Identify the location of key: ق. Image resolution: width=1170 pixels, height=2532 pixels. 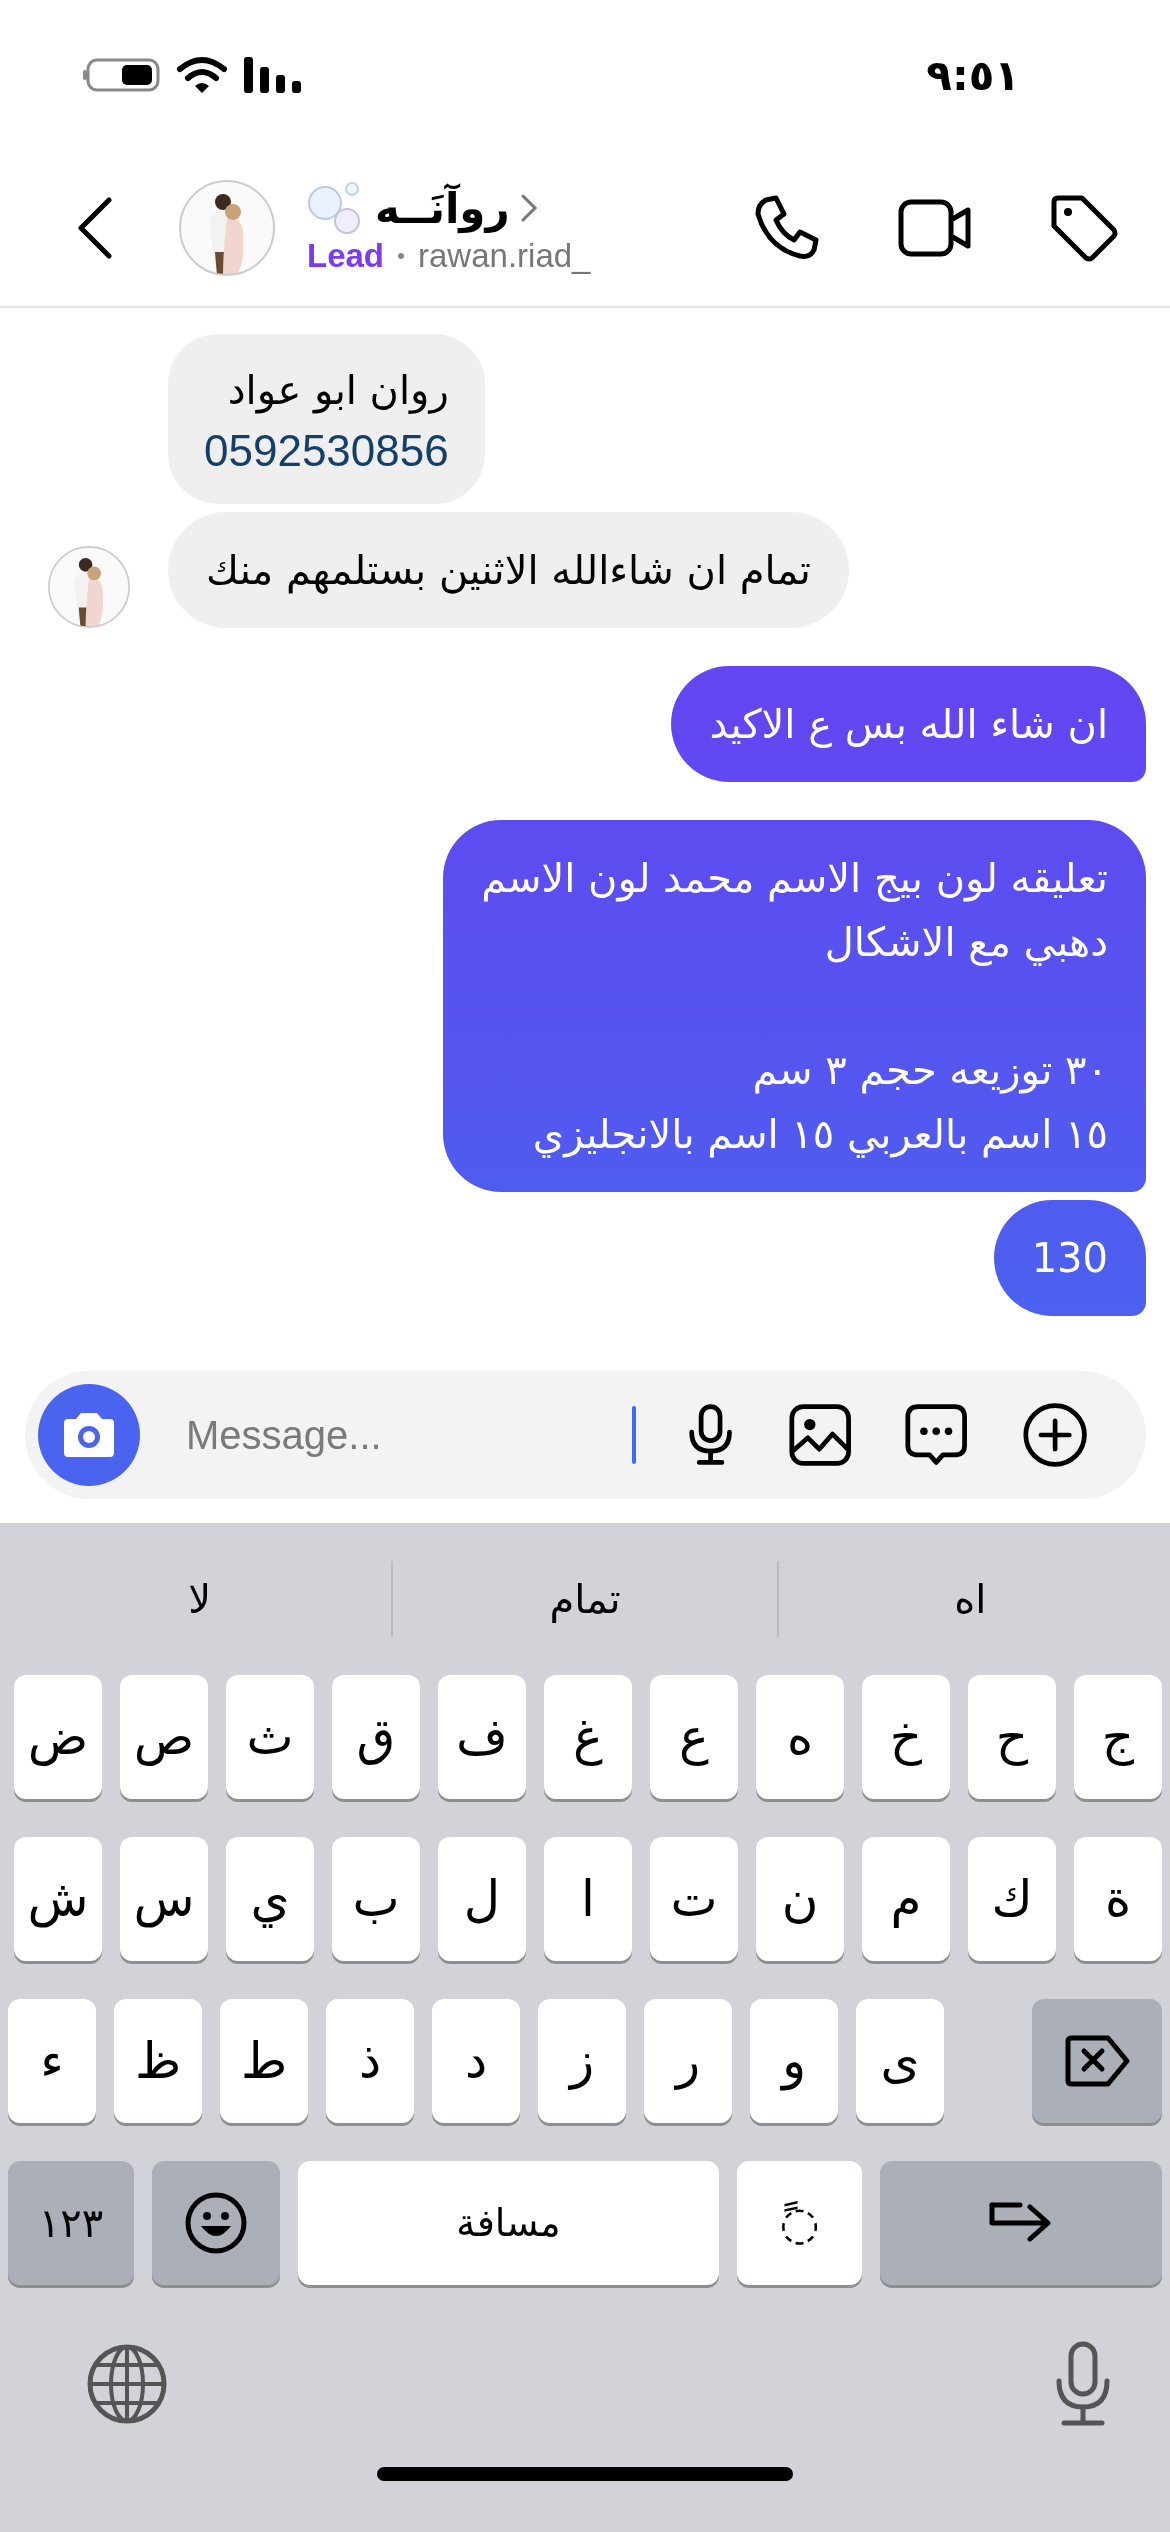
(376, 1737).